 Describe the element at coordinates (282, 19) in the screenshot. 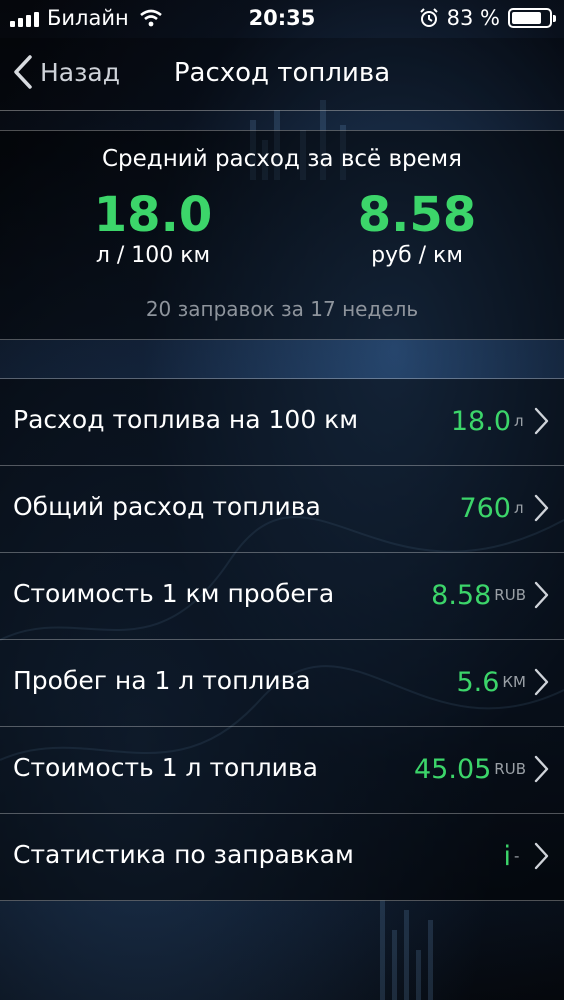

I see `status-bar: Билайн 20:35 83 %` at that location.